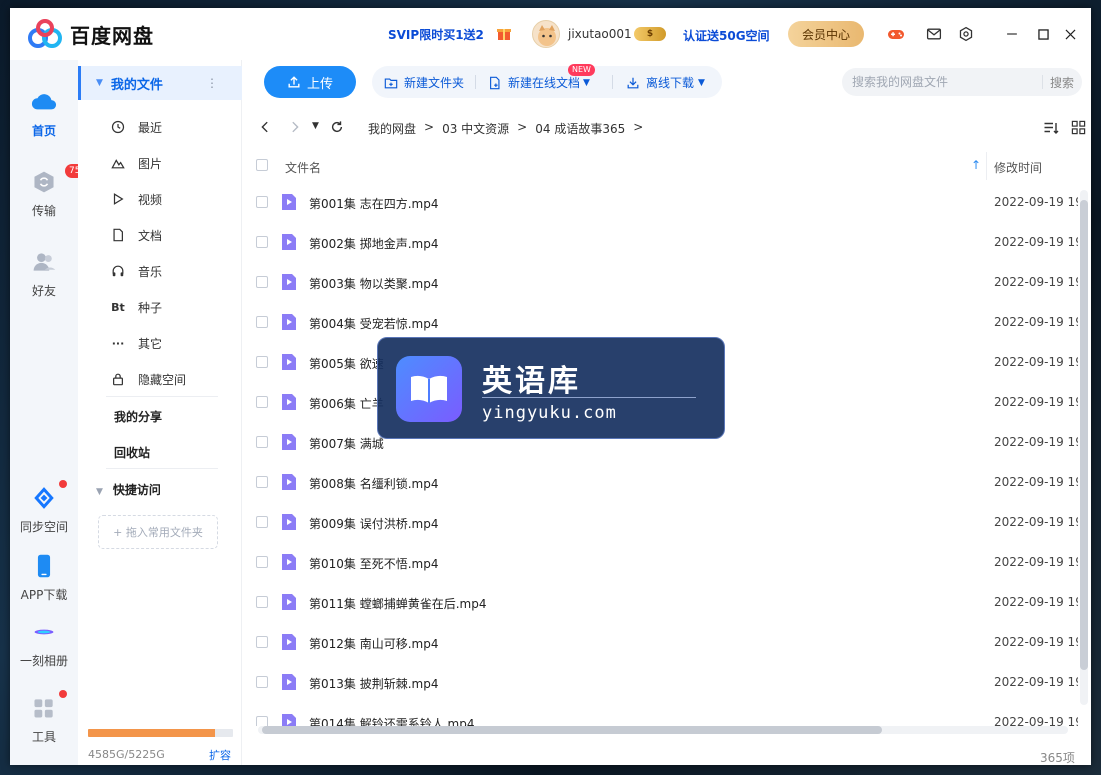 The image size is (1101, 775). Describe the element at coordinates (373, 643) in the screenshot. I see `file-name: 第012集 南山可移.mp4` at that location.